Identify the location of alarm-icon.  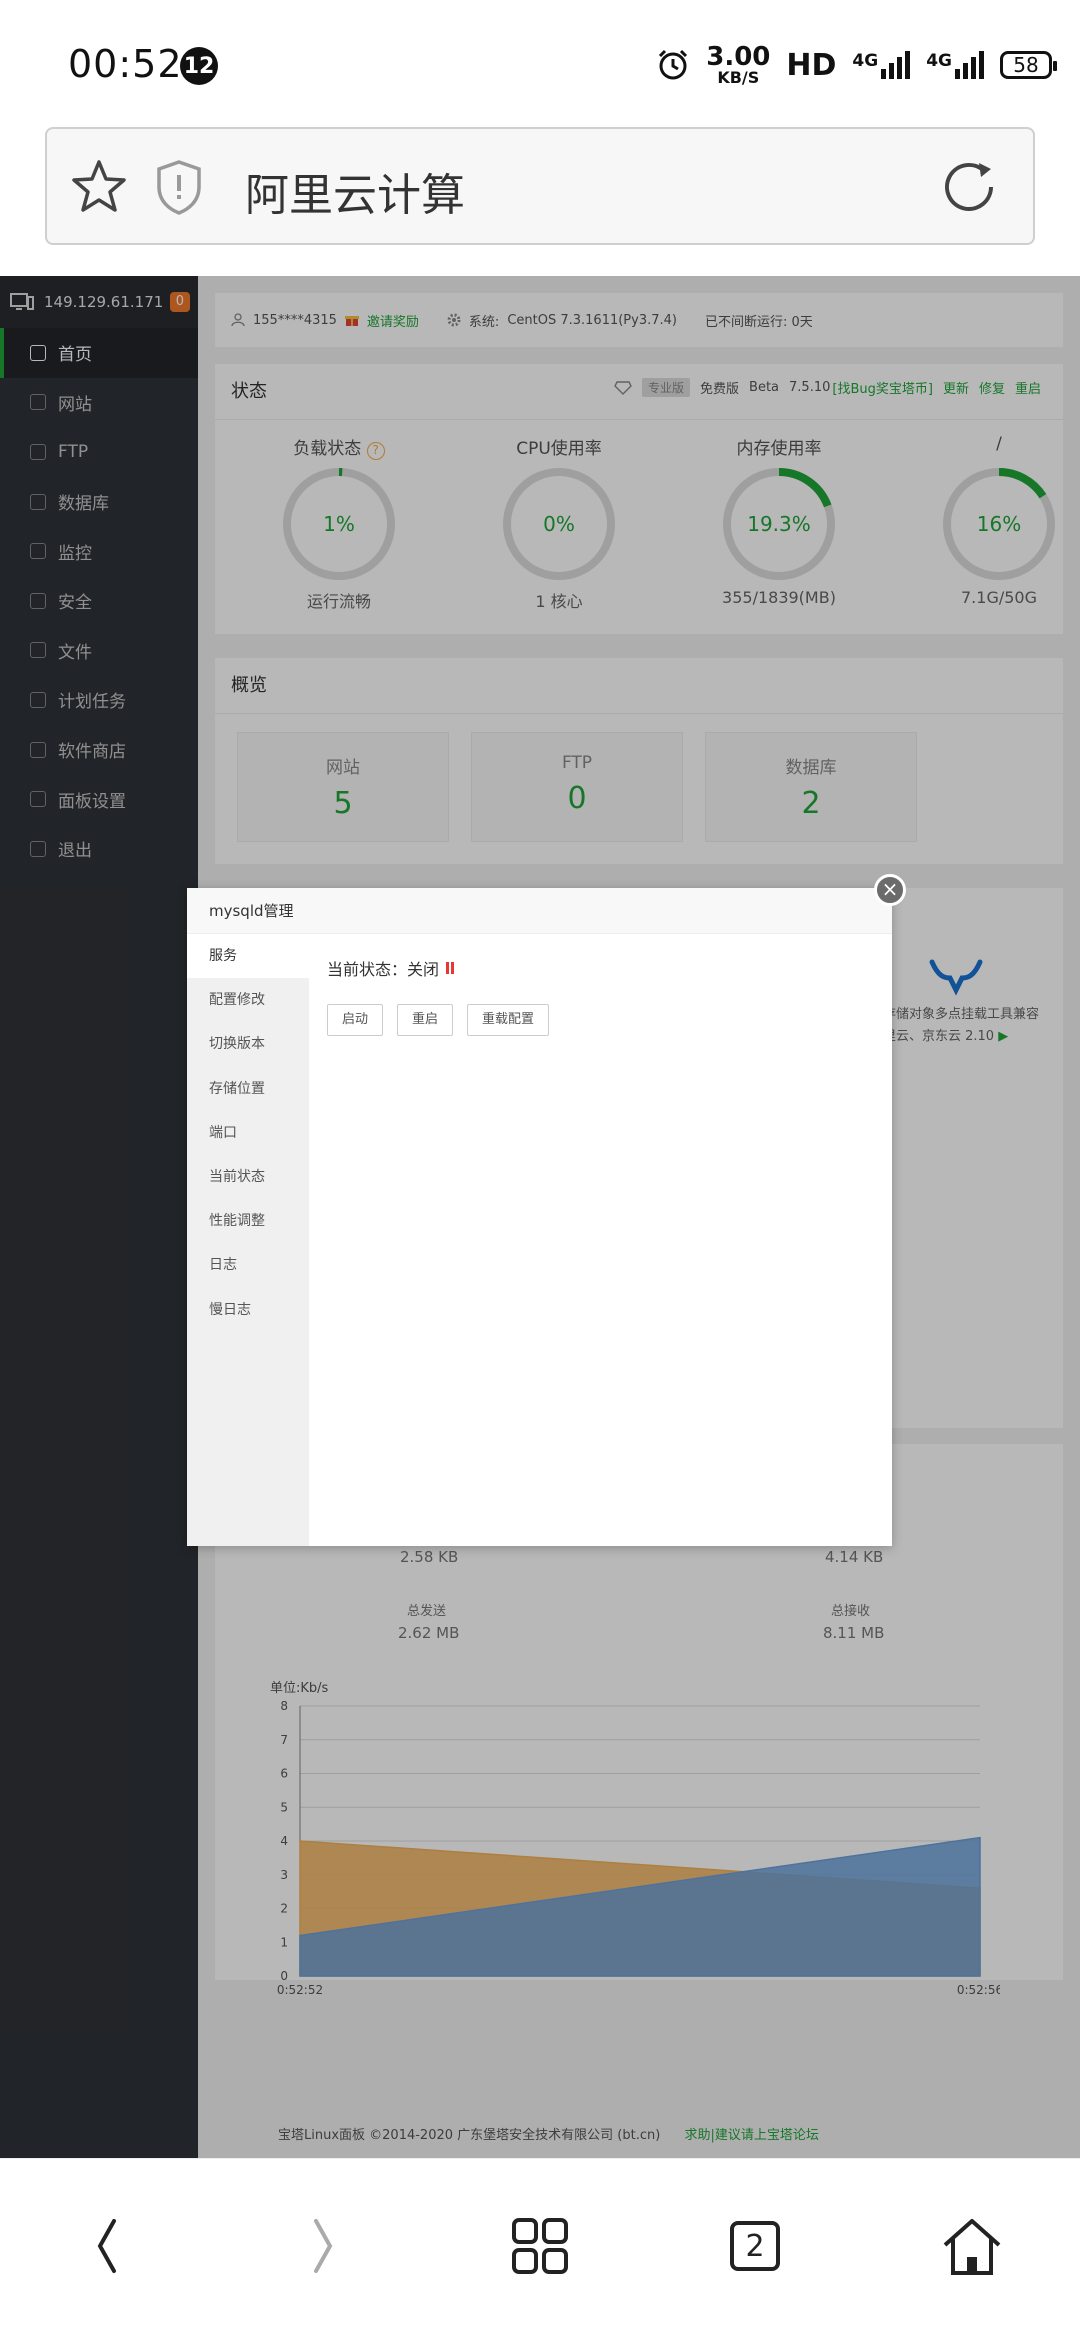
(673, 64).